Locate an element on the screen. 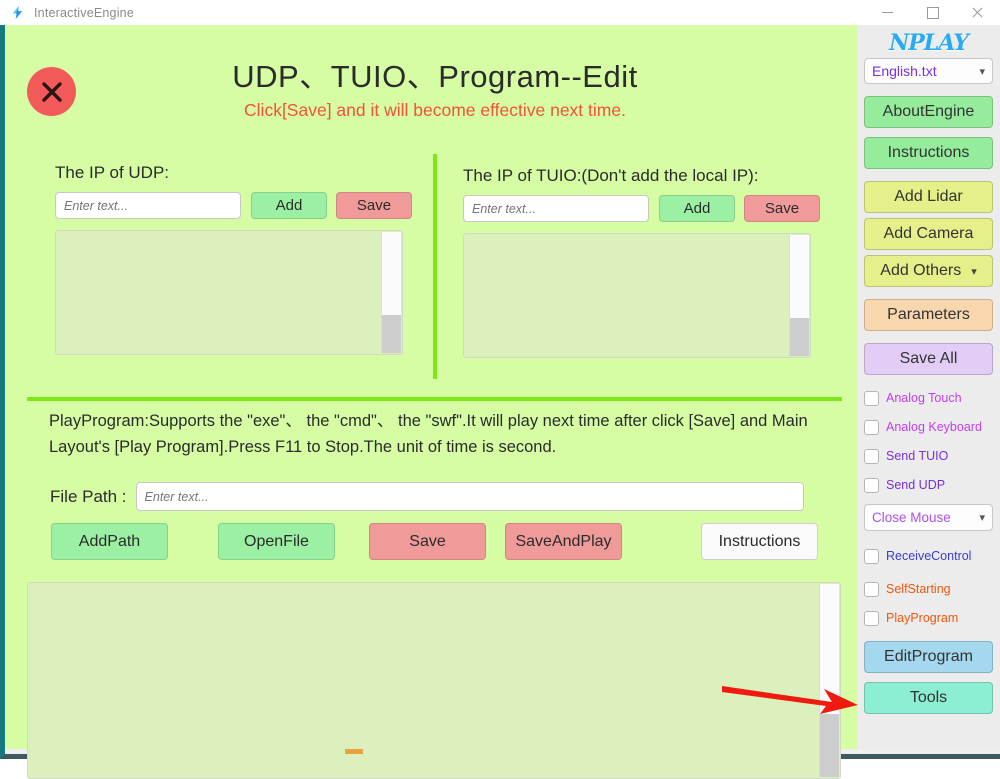 This screenshot has width=1000, height=779. receive-control-label: ReceiveControl is located at coordinates (929, 556).